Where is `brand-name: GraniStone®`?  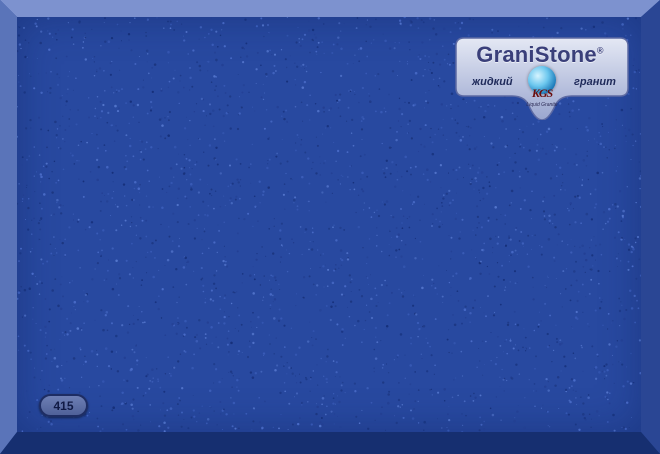
brand-name: GraniStone® is located at coordinates (540, 55).